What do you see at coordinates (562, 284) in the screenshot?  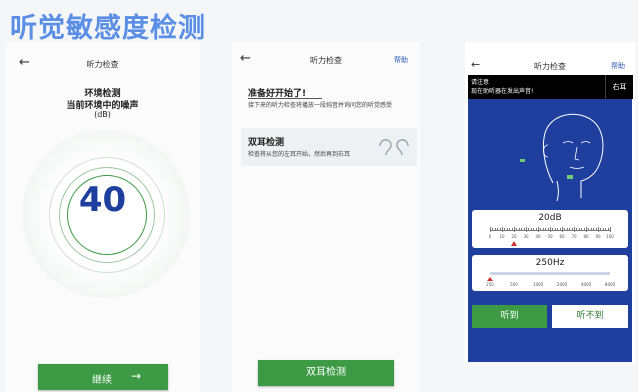 I see `frequency-tick-label: 2000` at bounding box center [562, 284].